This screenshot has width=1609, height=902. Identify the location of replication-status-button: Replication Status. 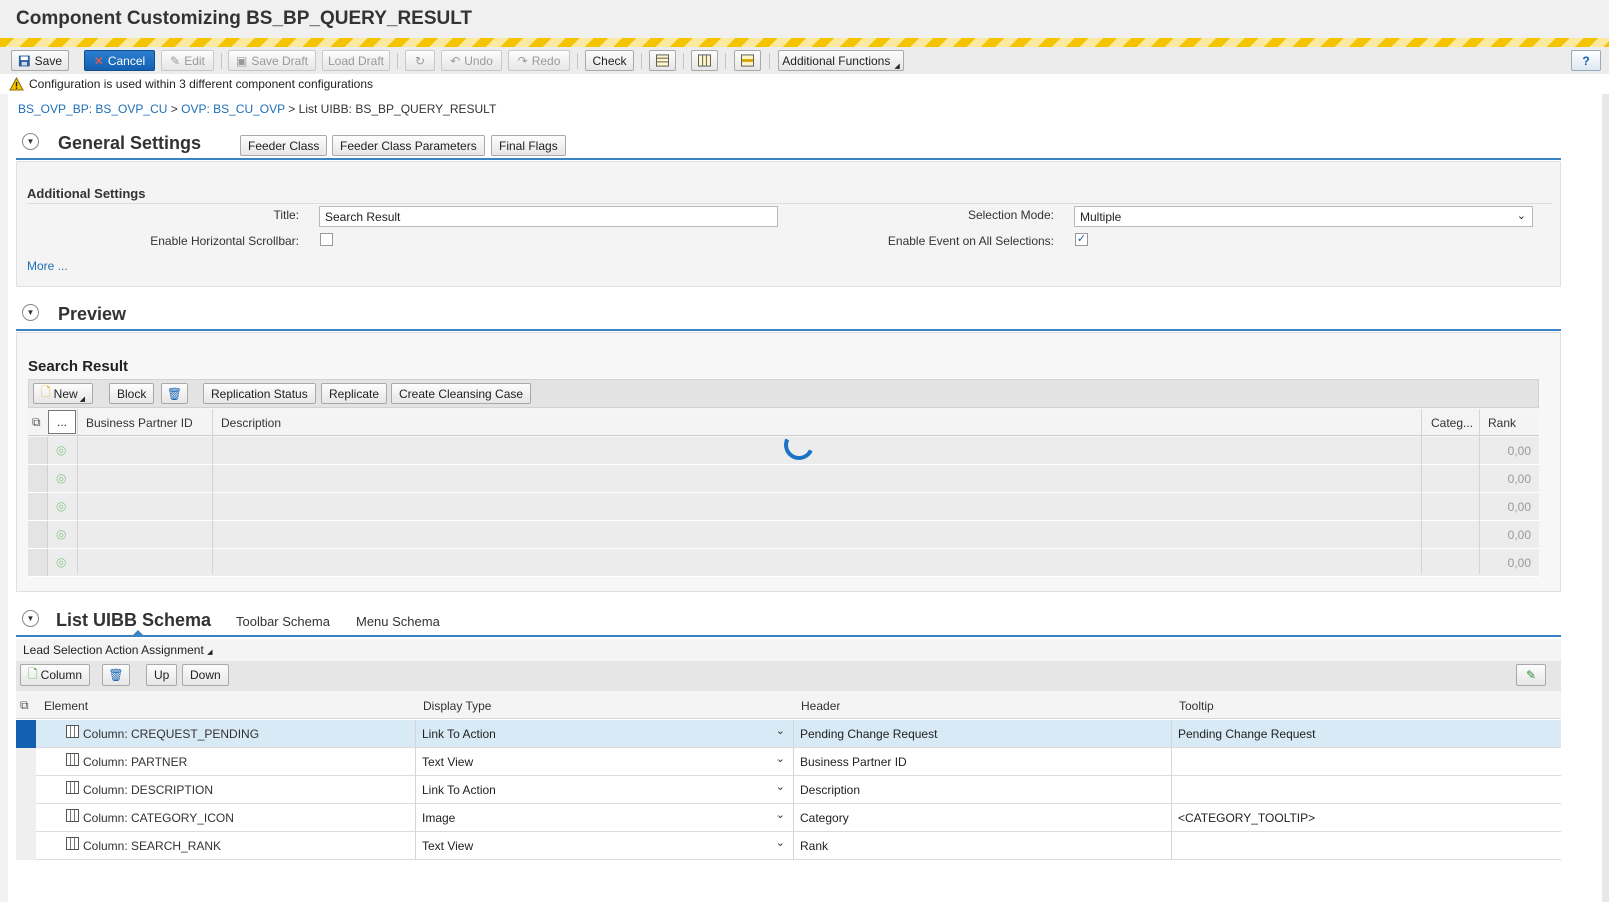
(259, 393).